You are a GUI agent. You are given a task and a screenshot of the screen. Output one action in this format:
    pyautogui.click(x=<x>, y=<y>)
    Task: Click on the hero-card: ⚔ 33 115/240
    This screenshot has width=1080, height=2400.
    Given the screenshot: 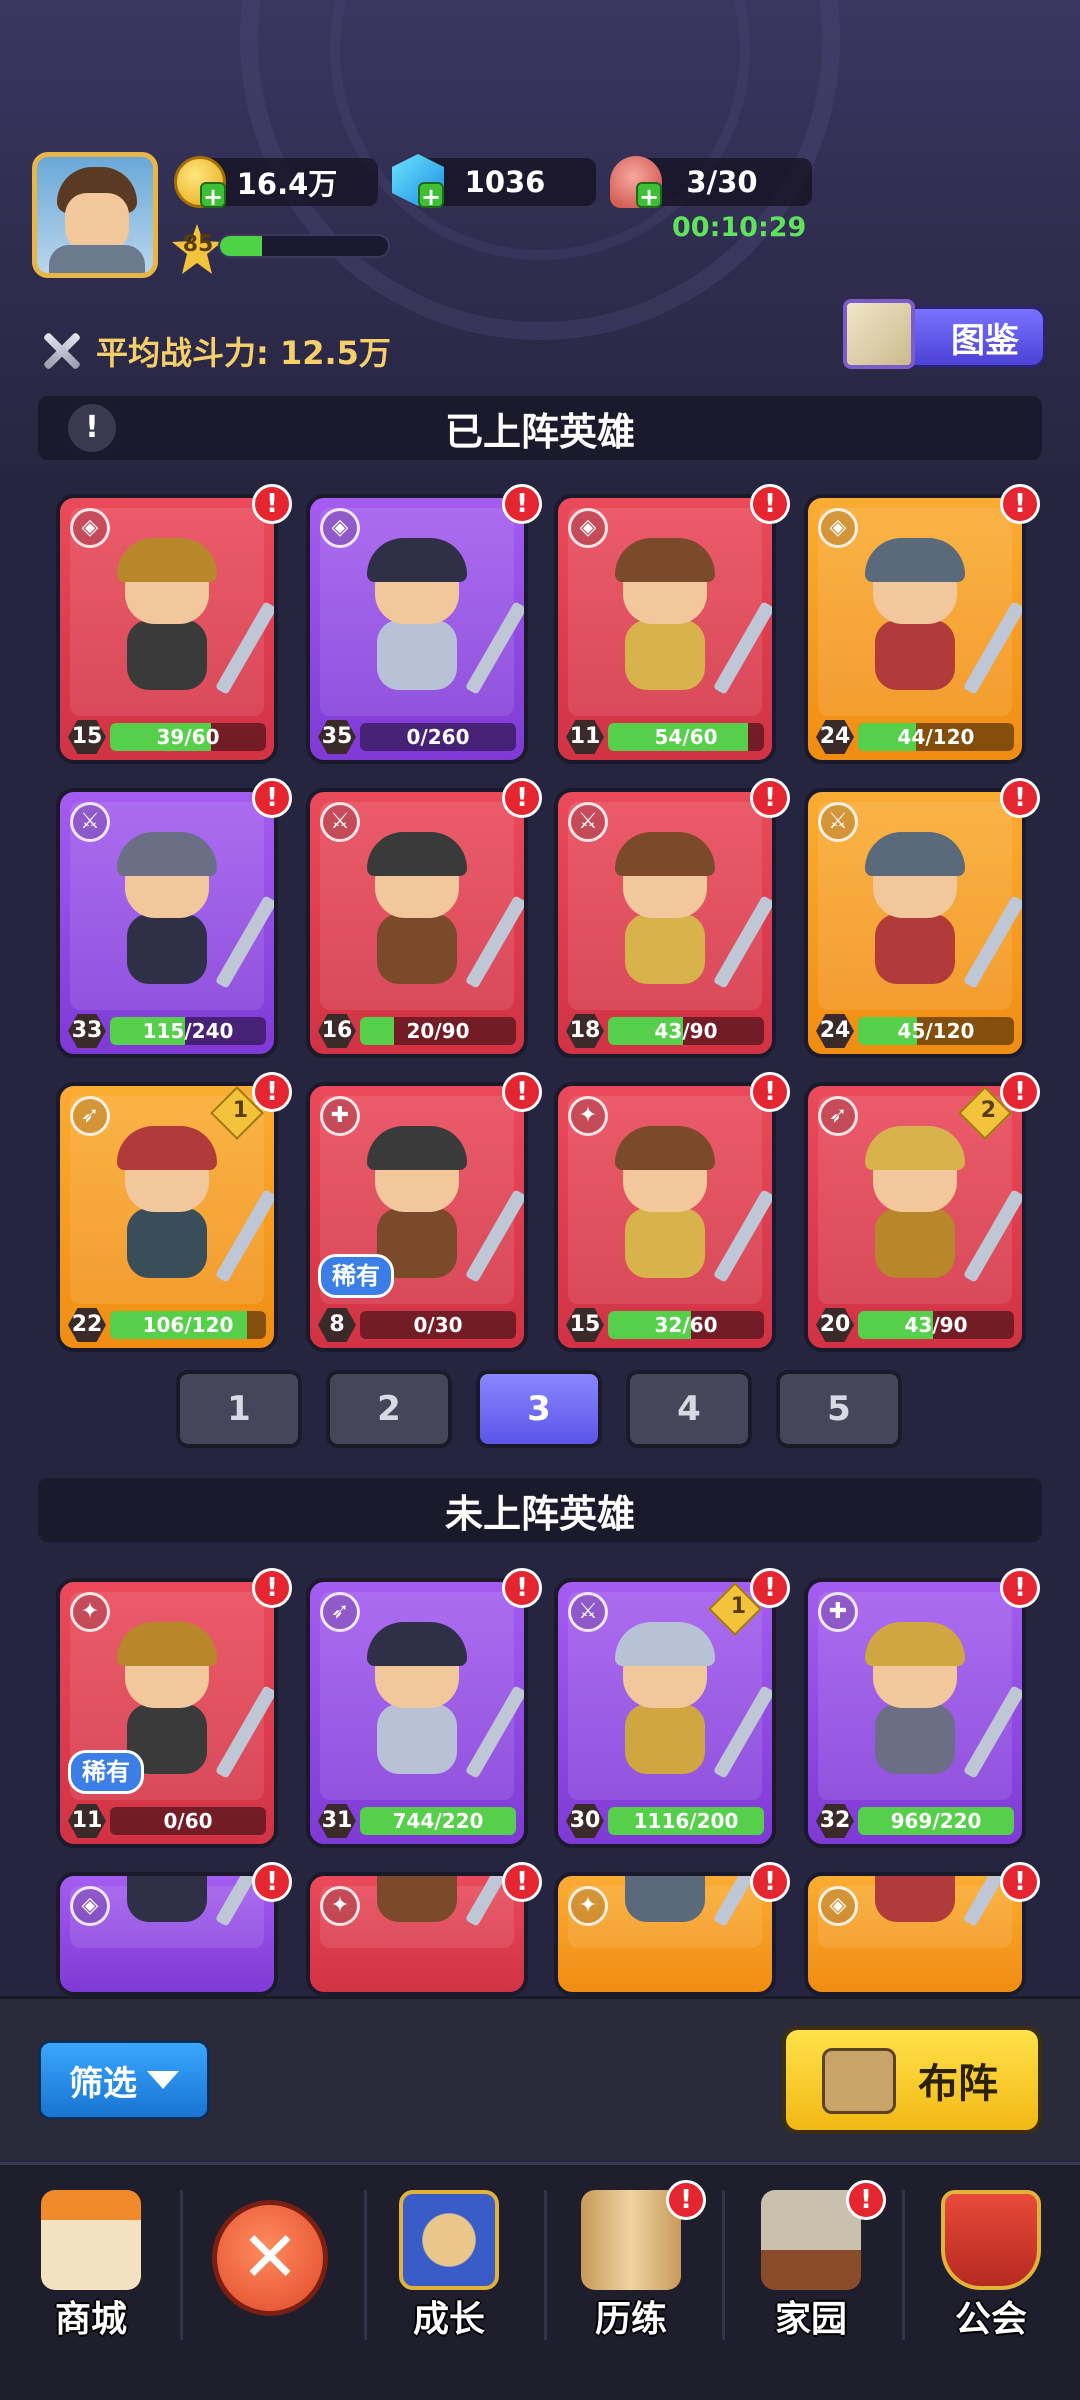 What is the action you would take?
    pyautogui.click(x=167, y=923)
    